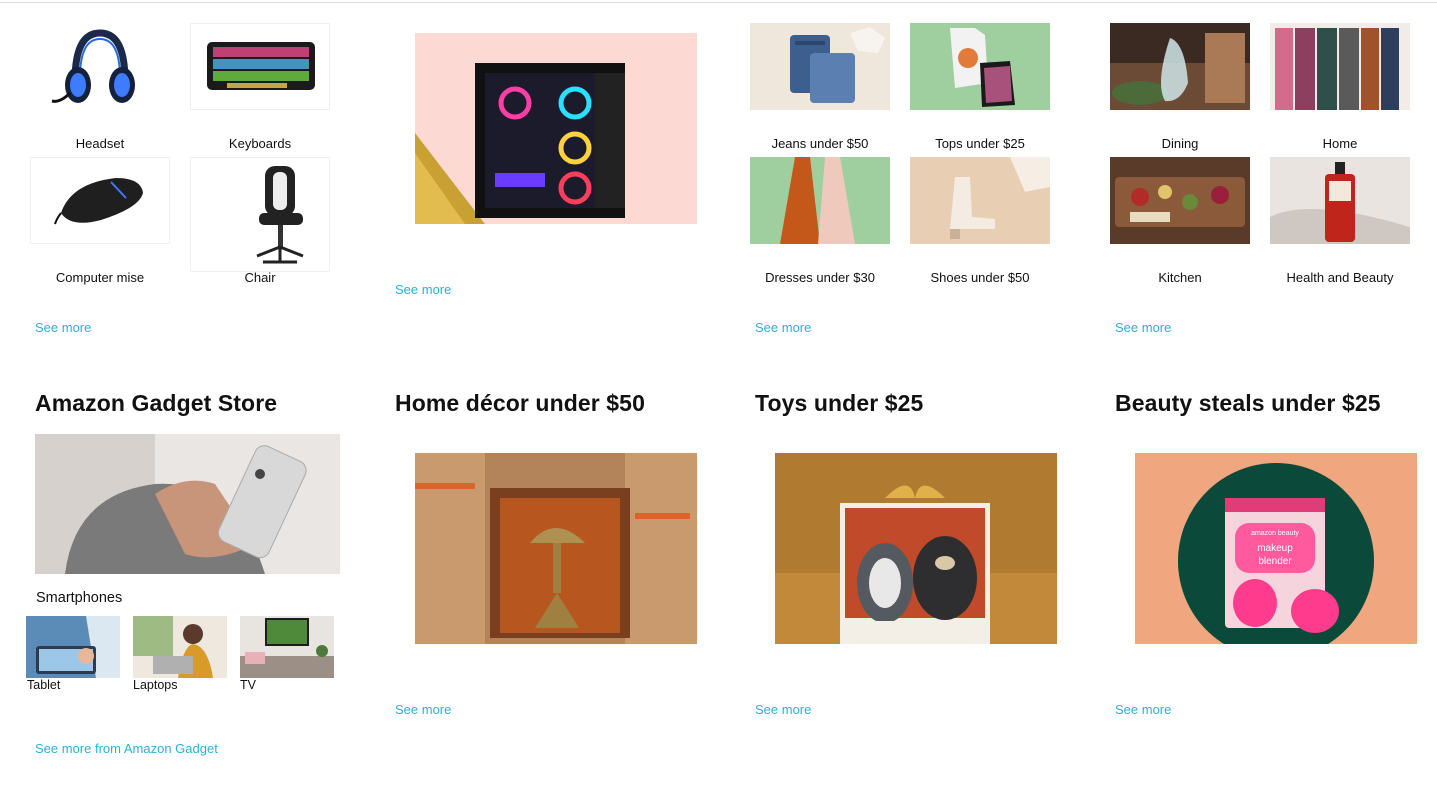 Image resolution: width=1437 pixels, height=789 pixels. What do you see at coordinates (187, 504) in the screenshot?
I see `smartphones-image` at bounding box center [187, 504].